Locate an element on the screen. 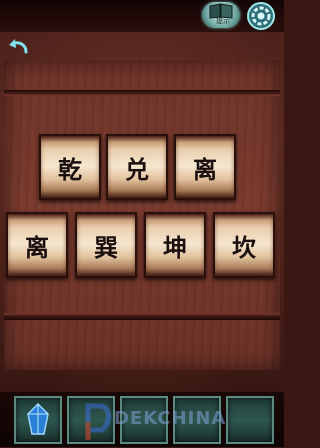  watermark-logo-icon is located at coordinates (98, 421).